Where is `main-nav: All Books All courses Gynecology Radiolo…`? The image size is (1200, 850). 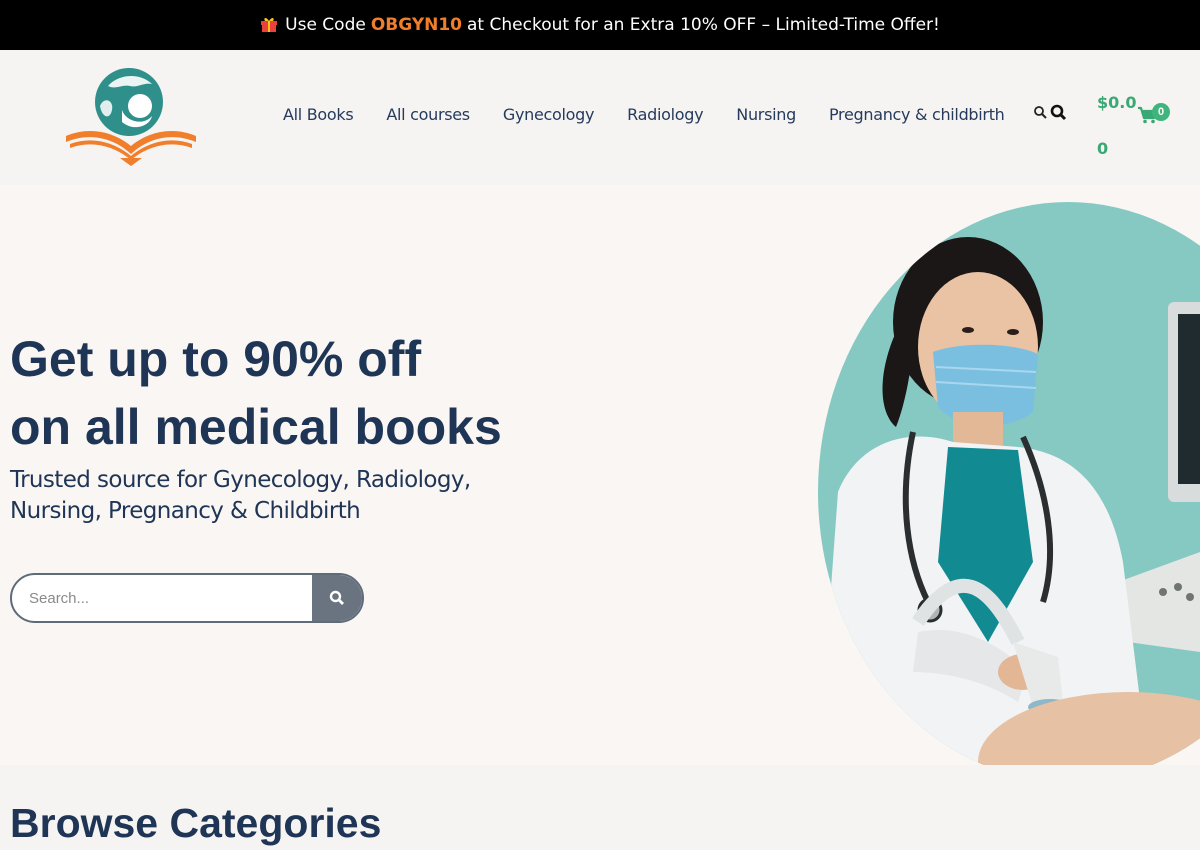
main-nav: All Books All courses Gynecology Radiolo… is located at coordinates (644, 114).